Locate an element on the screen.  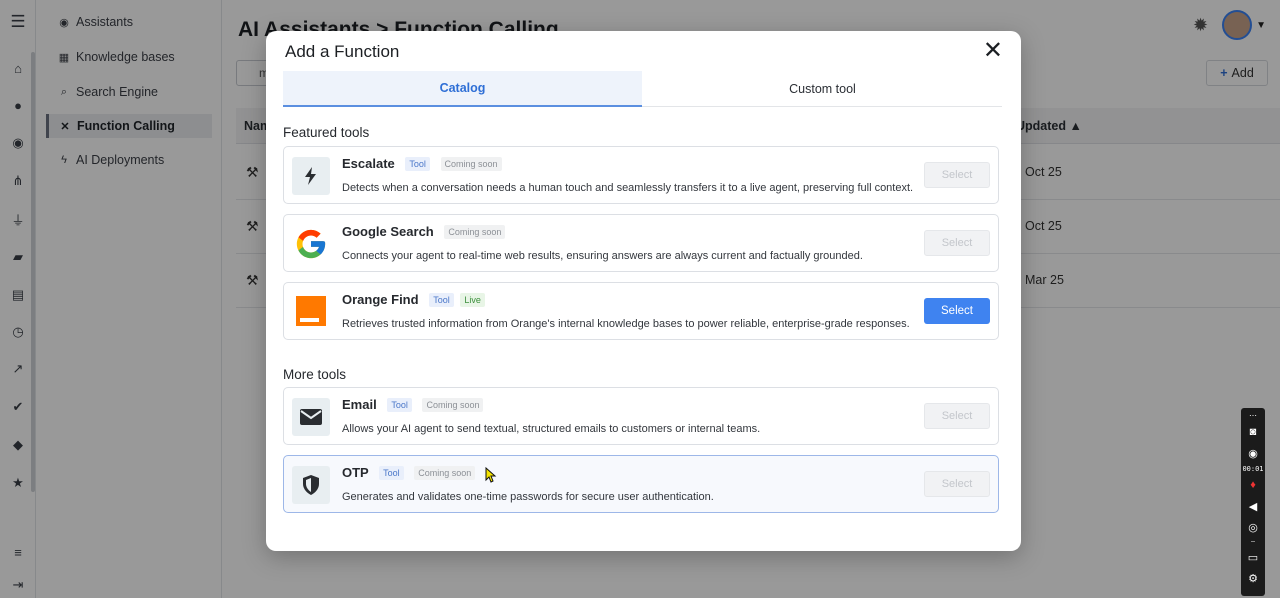
camera-icon: ◙ is located at coordinates (1253, 432).